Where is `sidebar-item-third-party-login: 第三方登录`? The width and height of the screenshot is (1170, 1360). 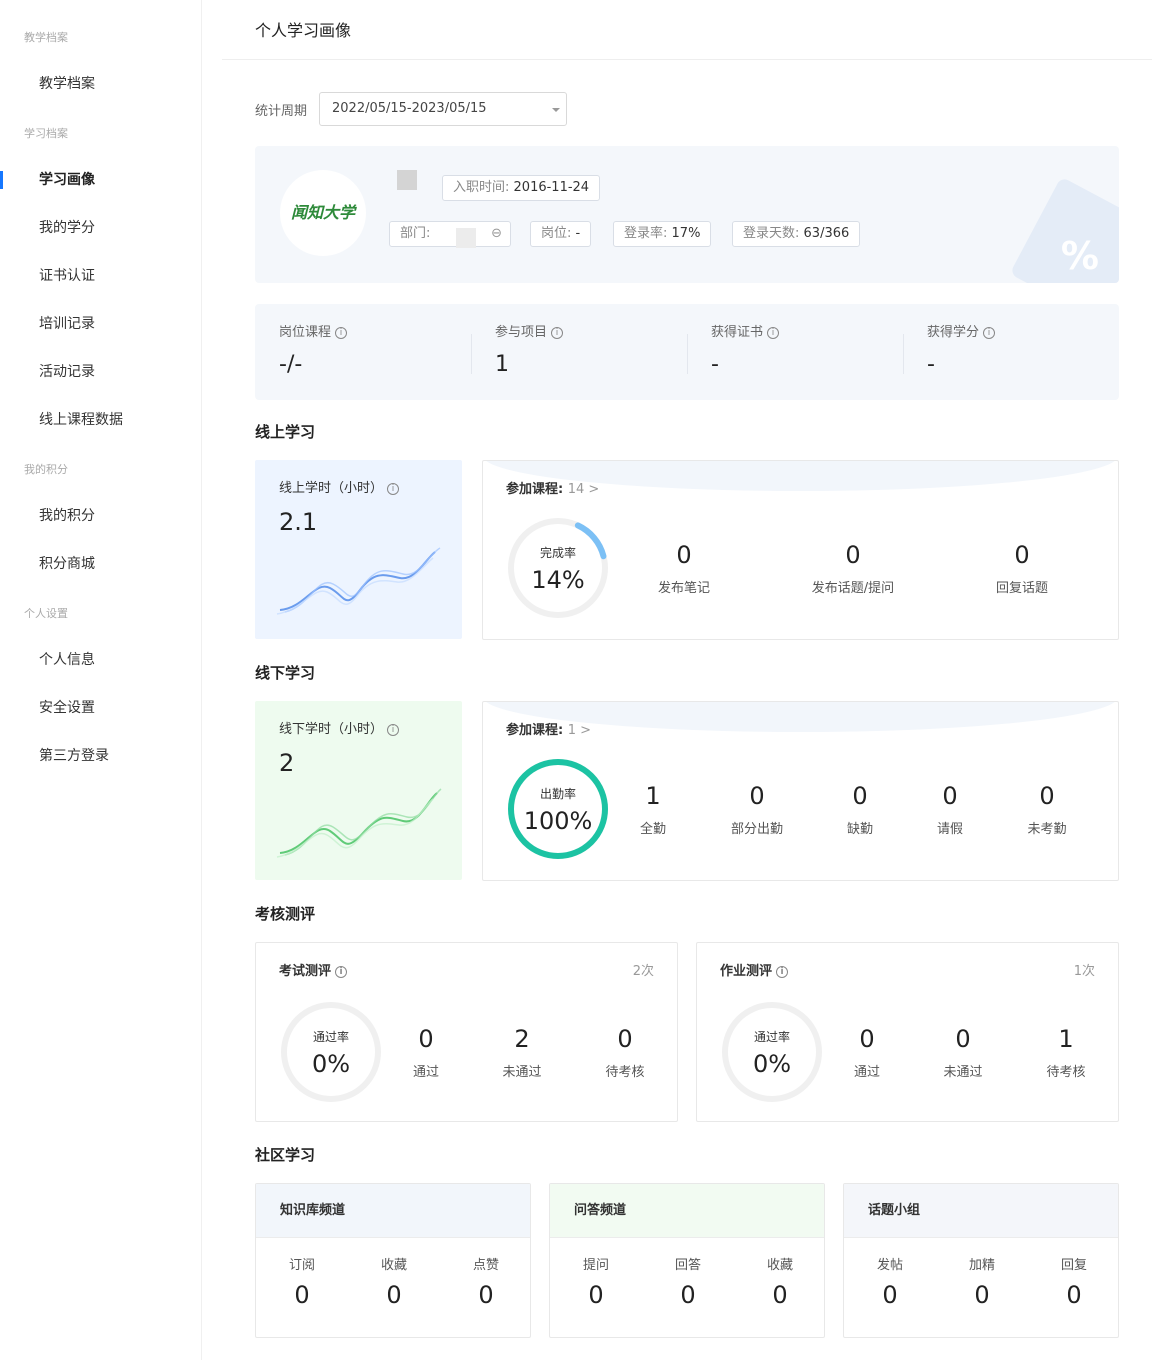
sidebar-item-third-party-login: 第三方登录 is located at coordinates (100, 756).